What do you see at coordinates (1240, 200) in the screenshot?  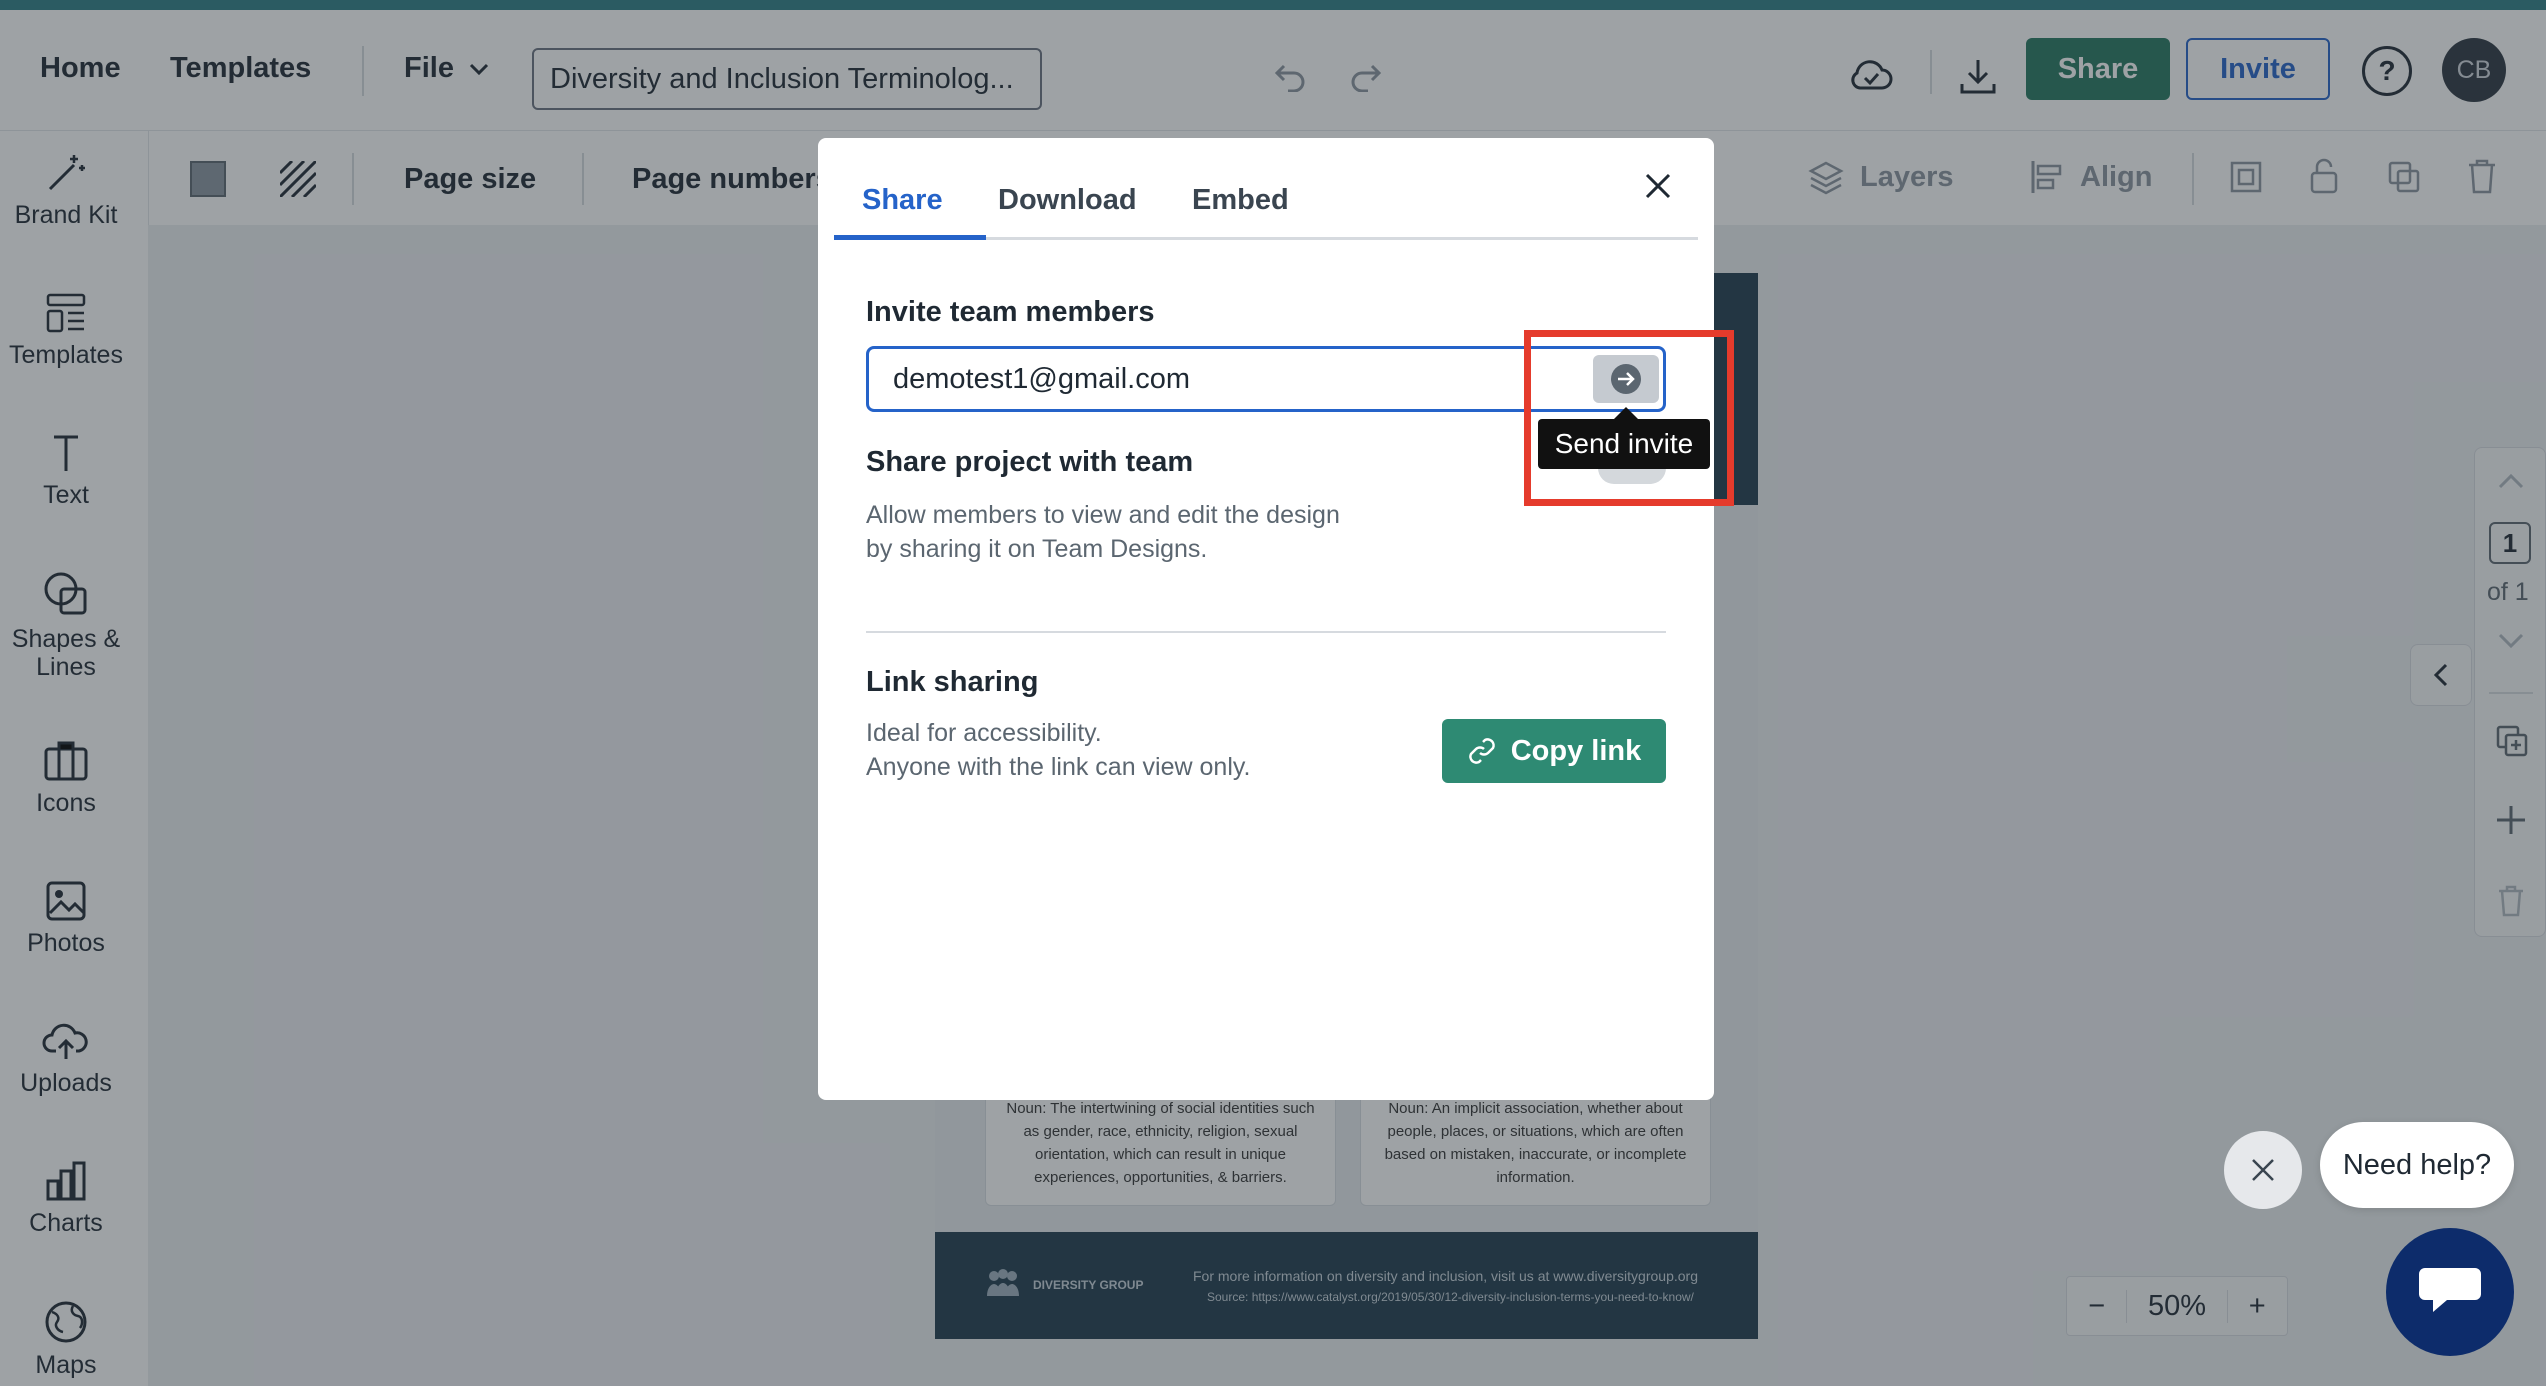 I see `tab-embed: Embed` at bounding box center [1240, 200].